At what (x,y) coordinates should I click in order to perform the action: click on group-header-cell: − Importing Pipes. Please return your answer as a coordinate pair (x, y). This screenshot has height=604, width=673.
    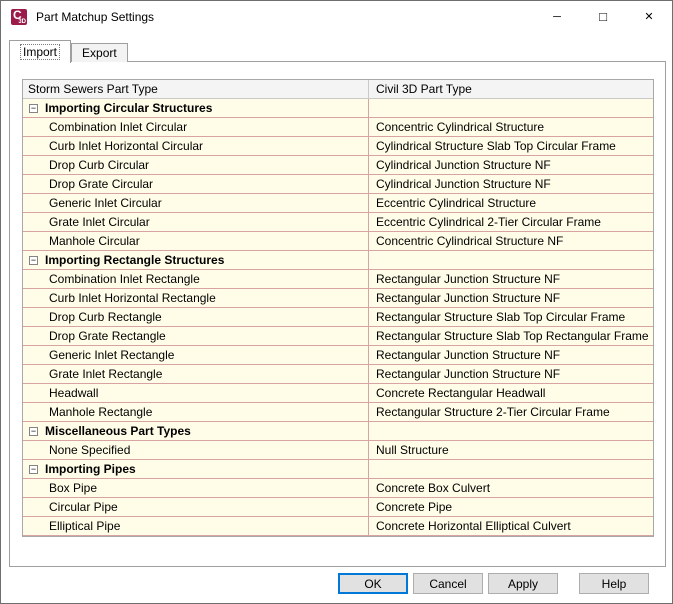
    Looking at the image, I should click on (195, 469).